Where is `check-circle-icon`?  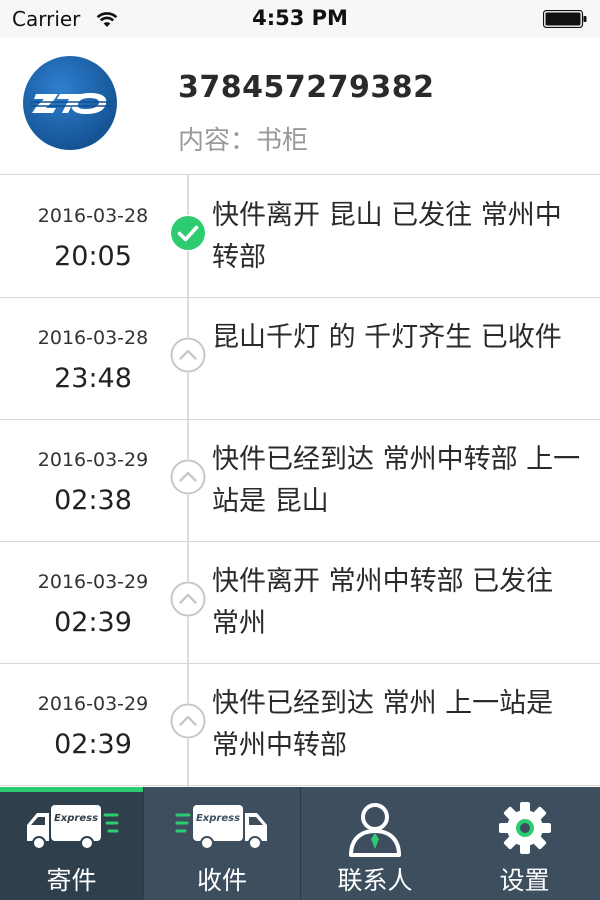 check-circle-icon is located at coordinates (188, 233).